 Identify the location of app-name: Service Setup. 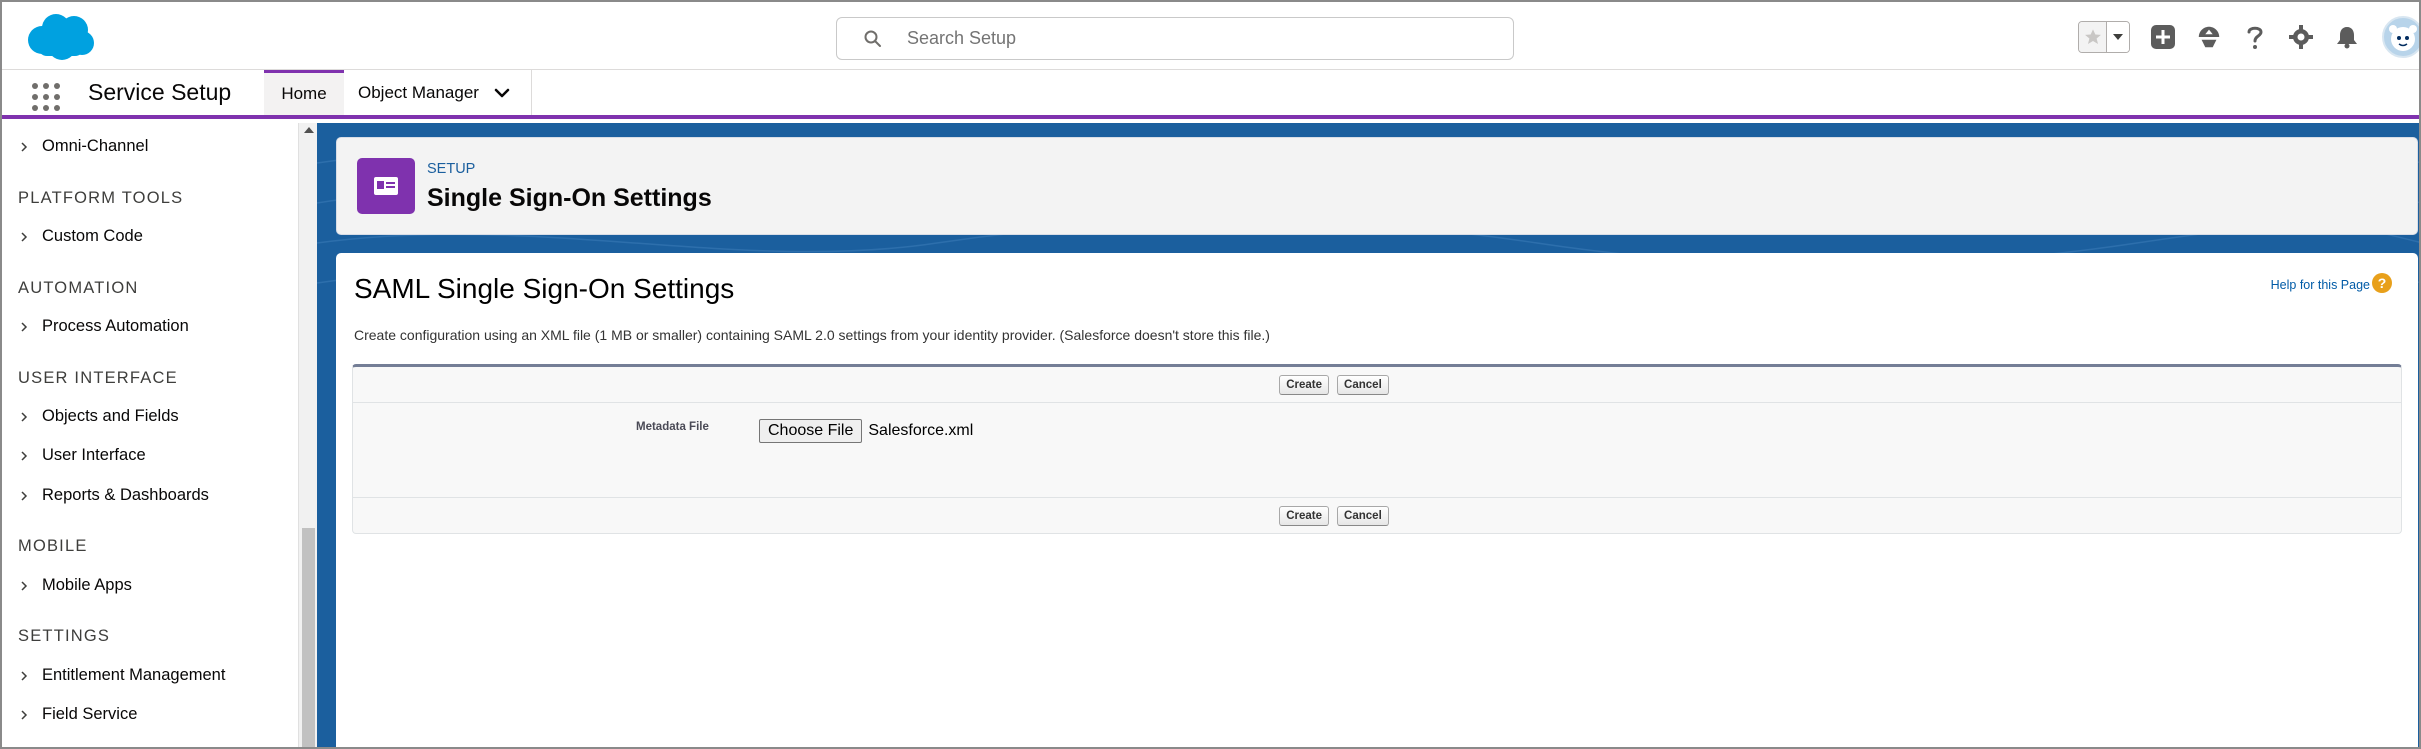
(160, 92).